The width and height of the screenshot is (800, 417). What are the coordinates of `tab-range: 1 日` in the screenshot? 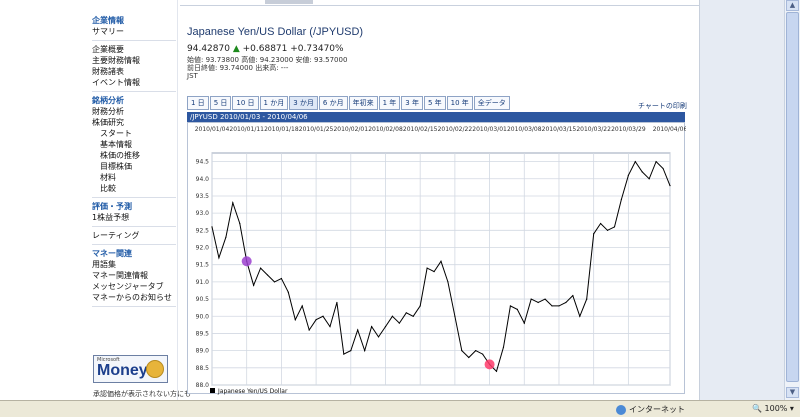 It's located at (198, 103).